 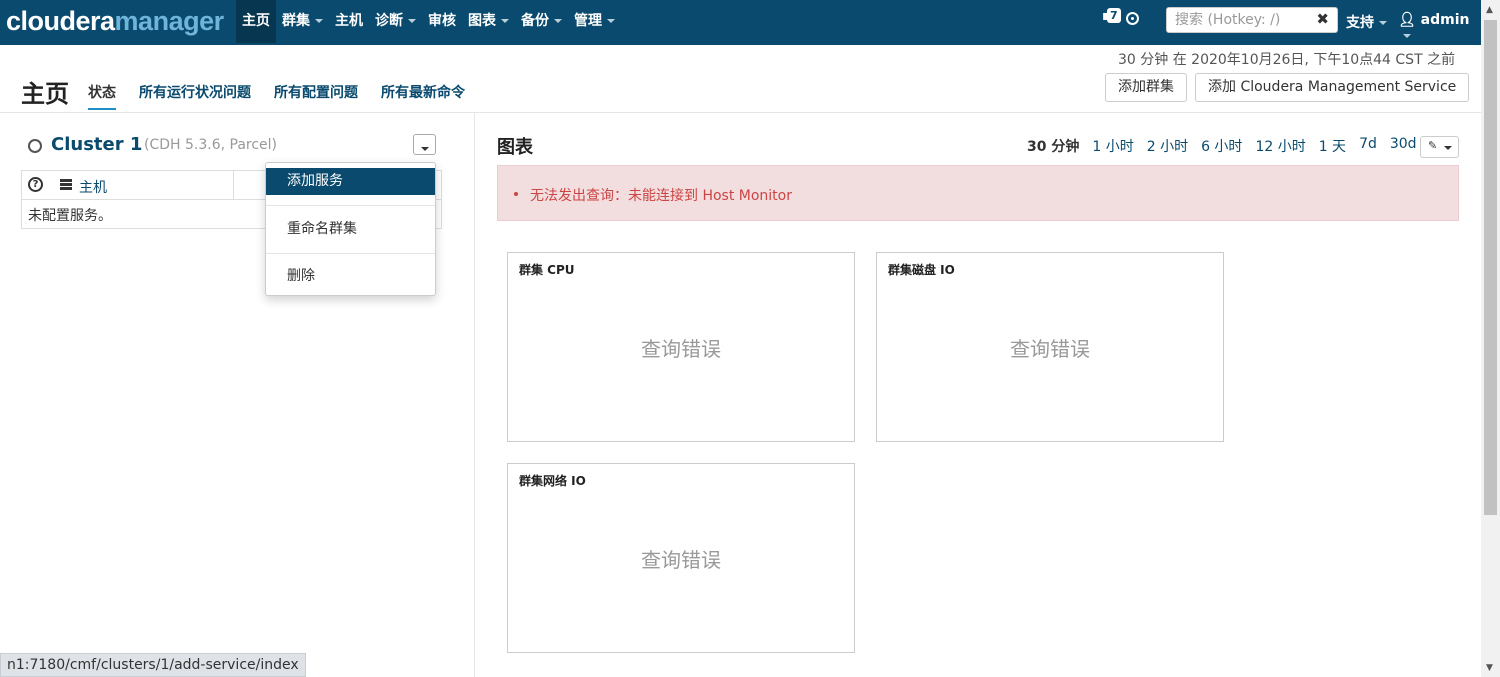 I want to click on page-title: 主页, so click(x=45, y=94).